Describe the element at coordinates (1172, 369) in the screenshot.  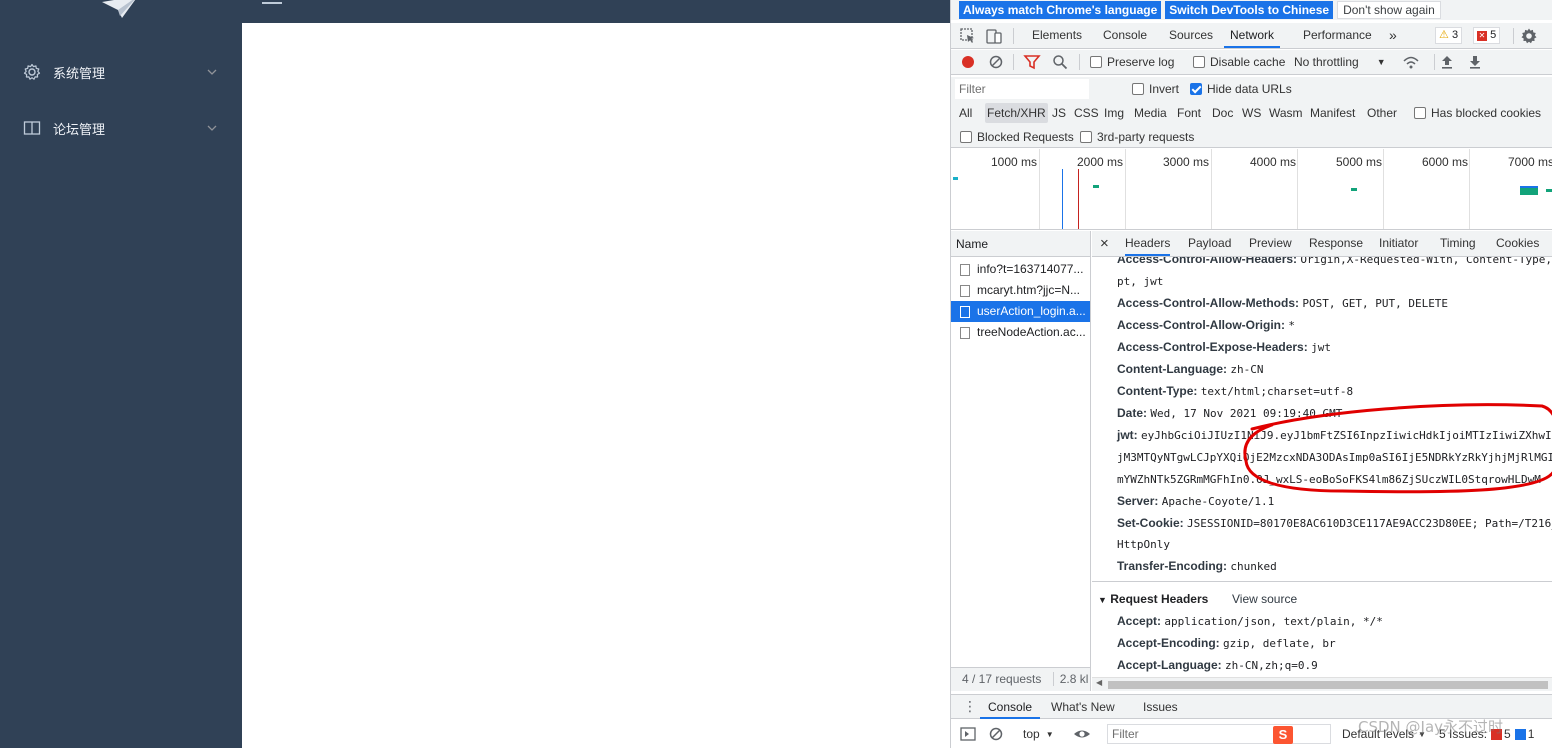
I see `header-name: Content-Language:` at that location.